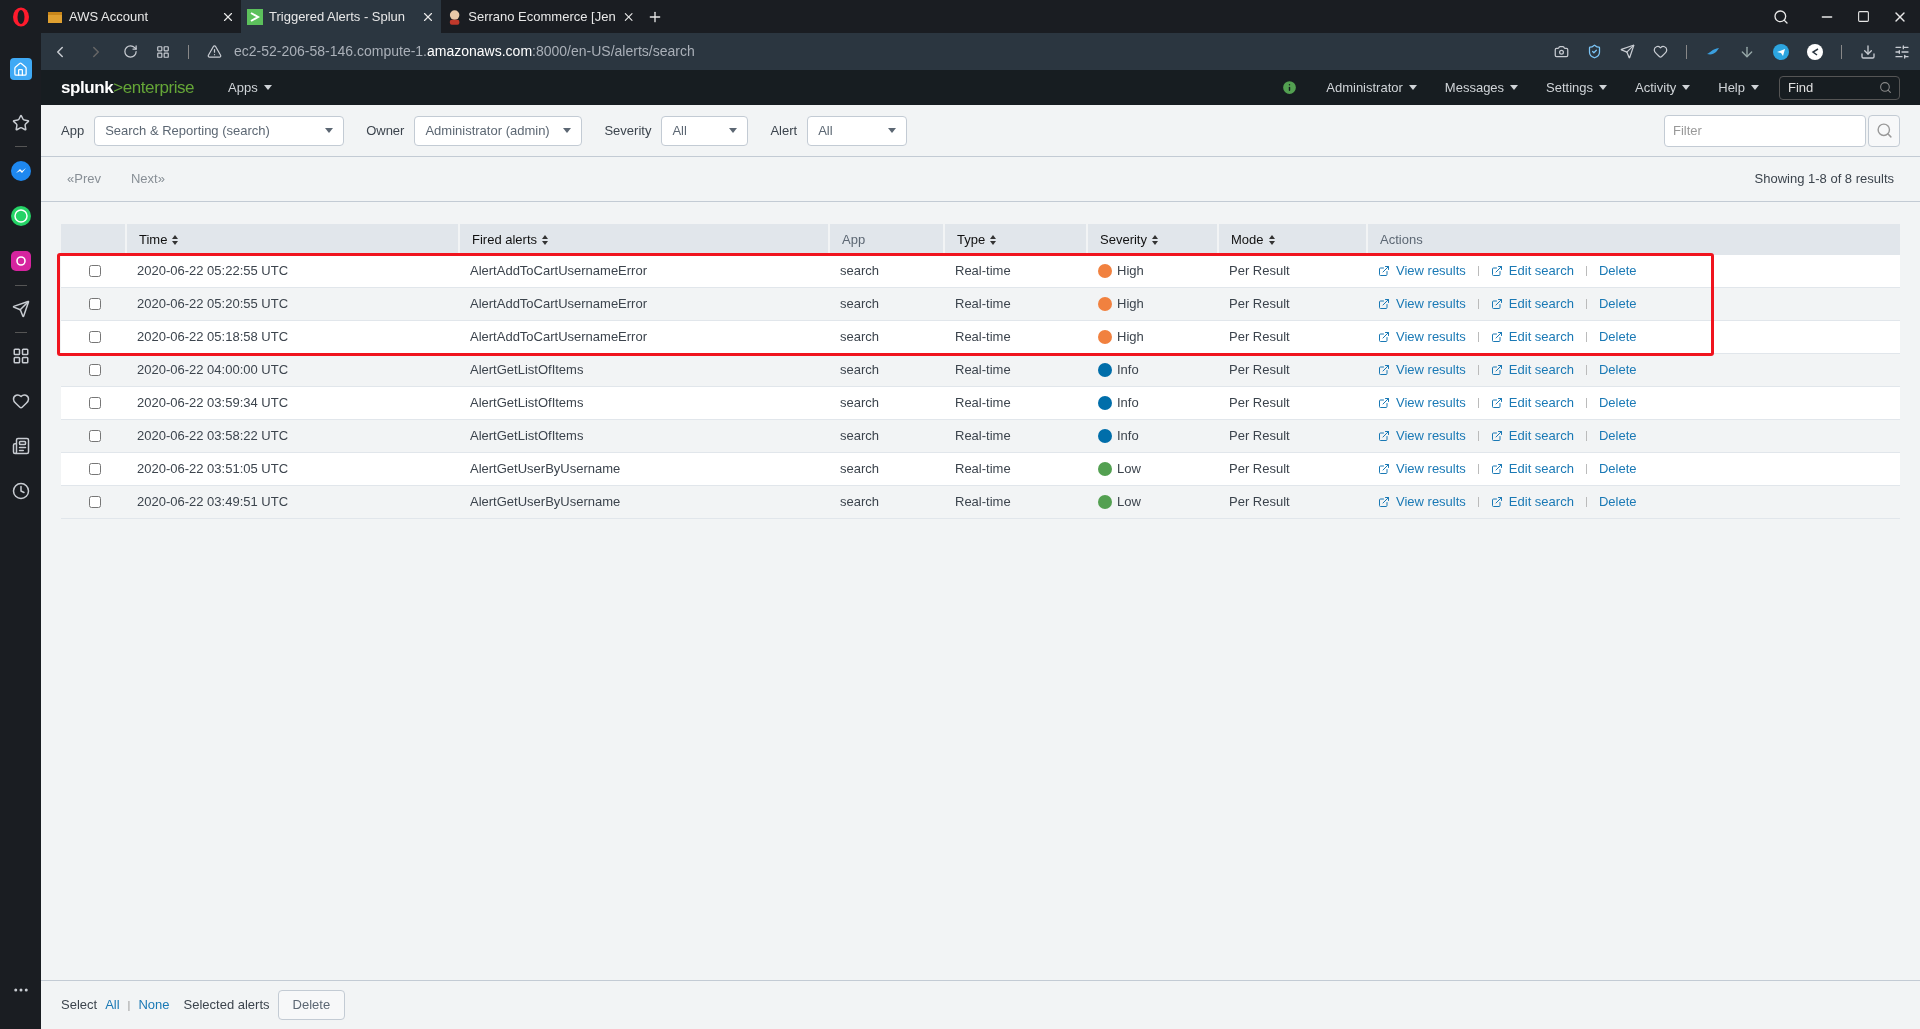 This screenshot has height=1029, width=1920. What do you see at coordinates (1594, 51) in the screenshot?
I see `shield-icon` at bounding box center [1594, 51].